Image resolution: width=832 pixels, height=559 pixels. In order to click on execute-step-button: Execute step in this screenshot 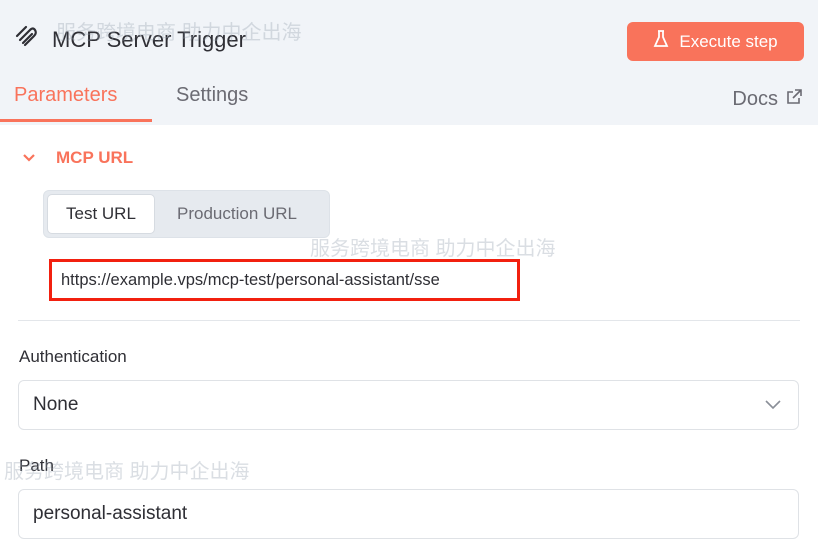, I will do `click(715, 41)`.